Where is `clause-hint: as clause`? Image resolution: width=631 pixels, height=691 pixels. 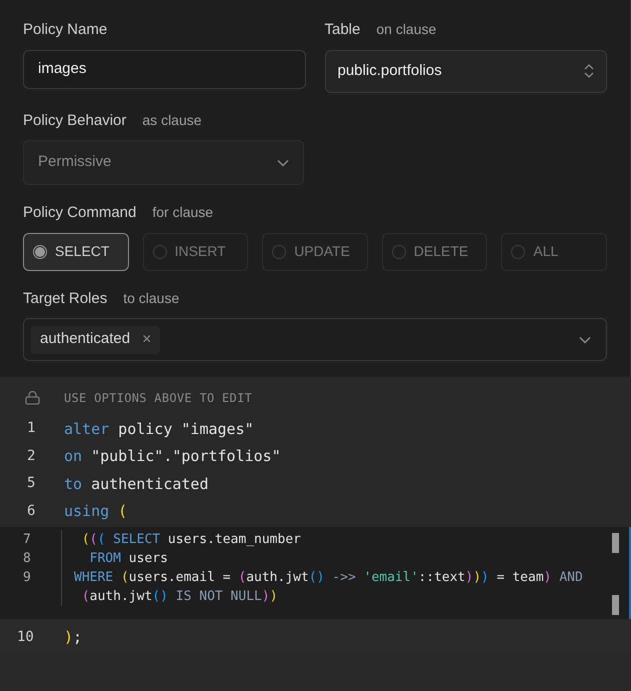
clause-hint: as clause is located at coordinates (172, 120).